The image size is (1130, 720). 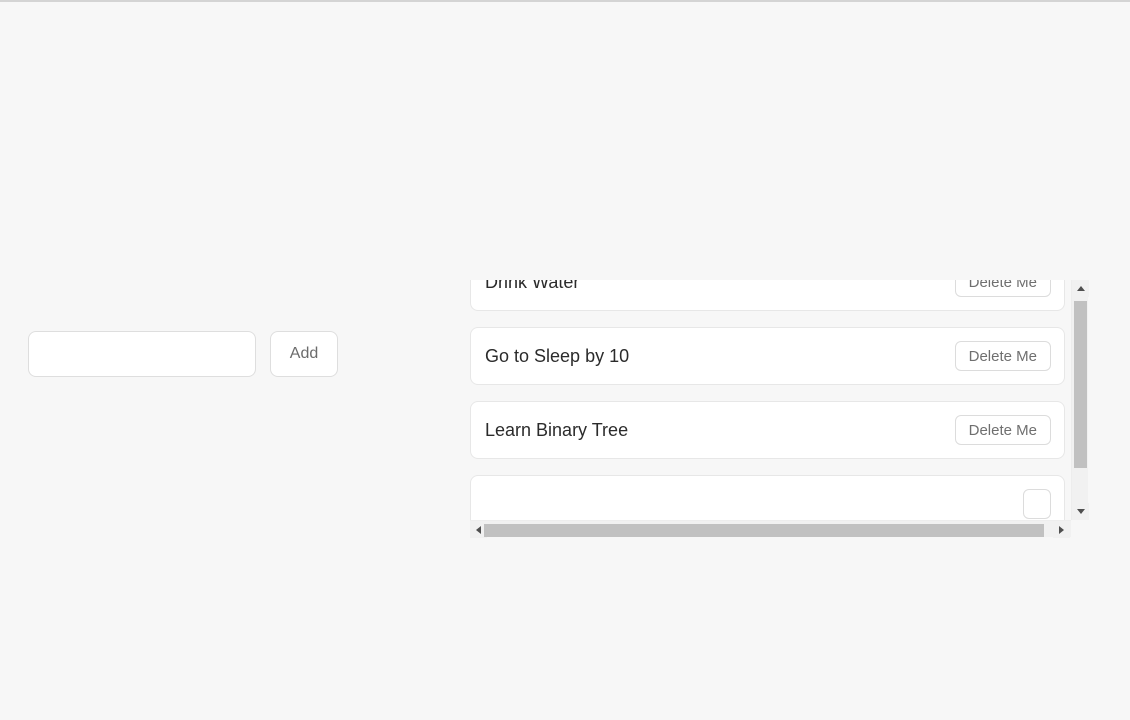 I want to click on triangle-left-icon, so click(x=478, y=529).